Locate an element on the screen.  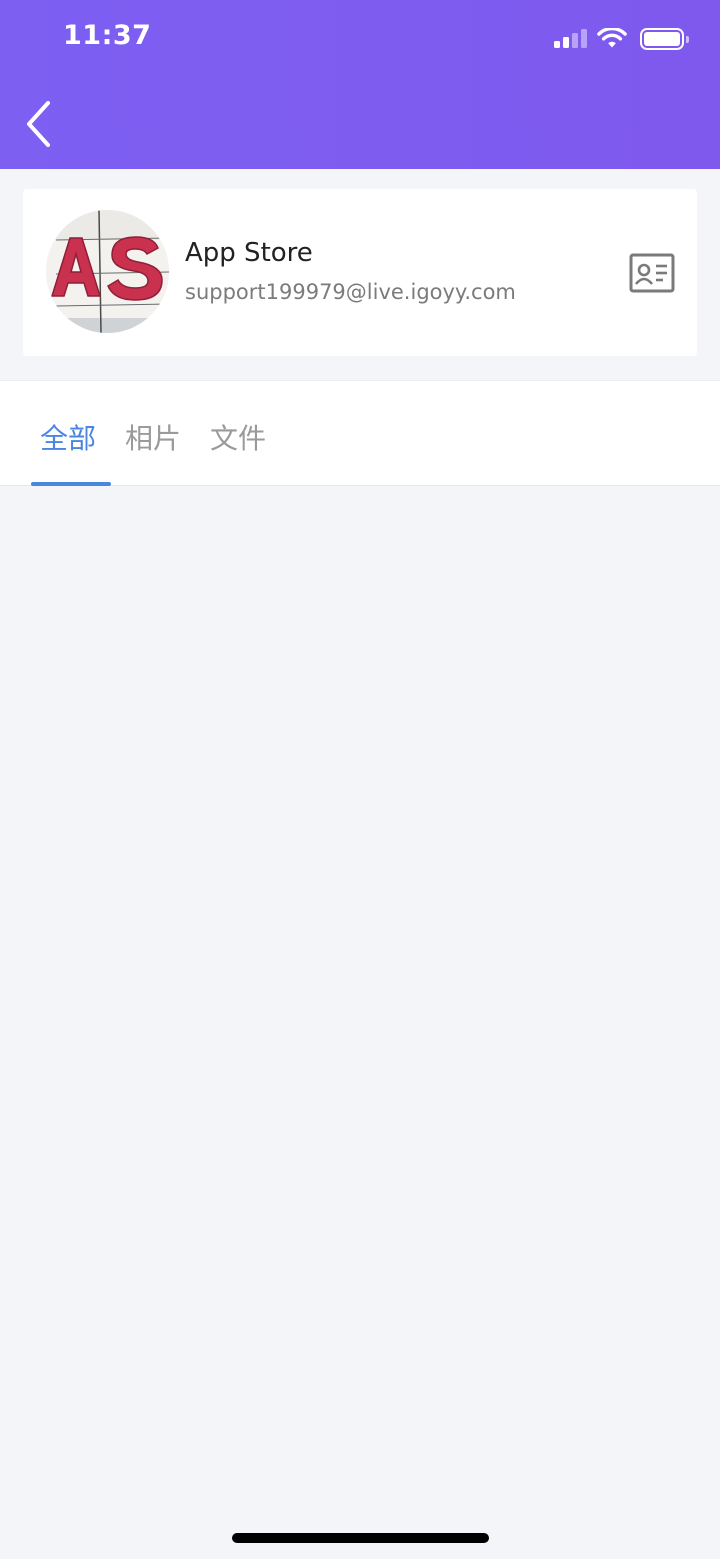
battery-icon is located at coordinates (664, 39).